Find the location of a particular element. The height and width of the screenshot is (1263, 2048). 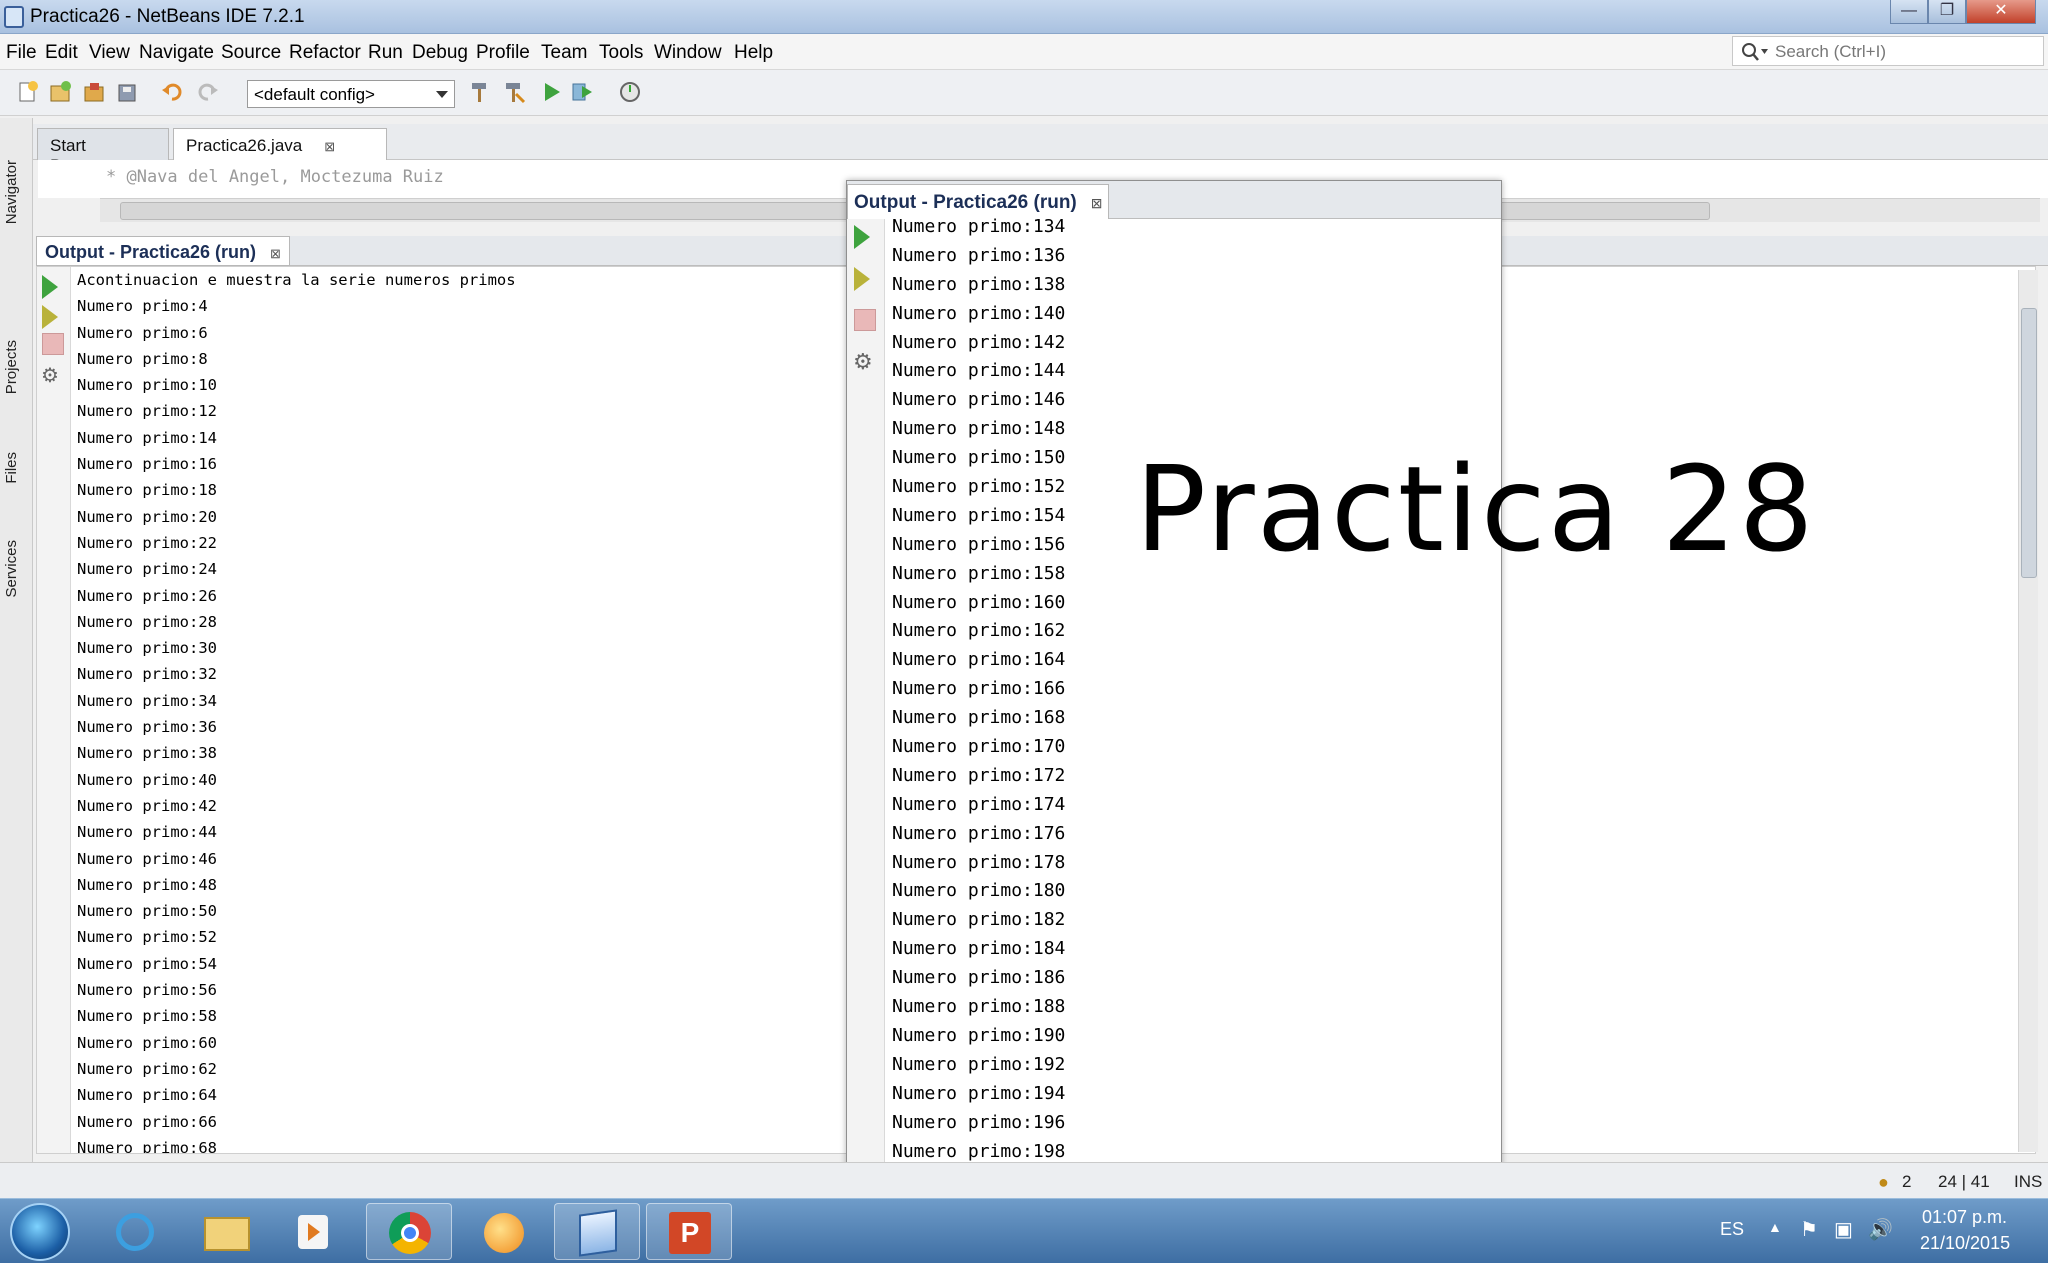

output-line: Numero primo:172 is located at coordinates (979, 775).